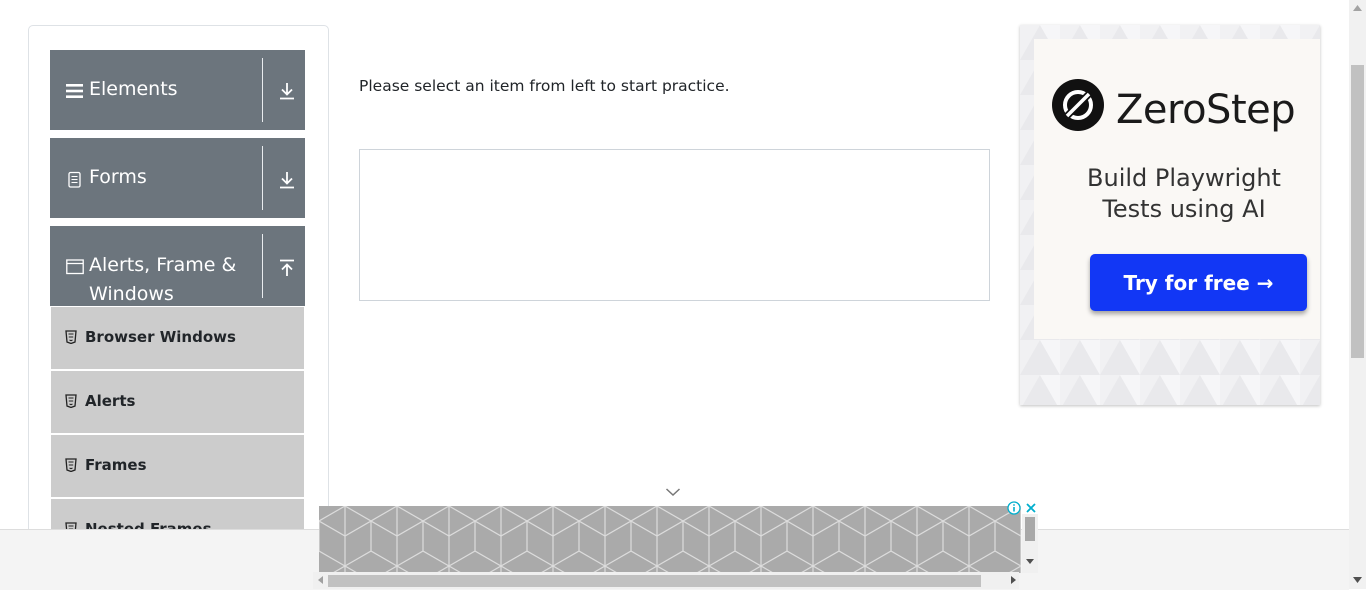  Describe the element at coordinates (1030, 543) in the screenshot. I see `ad-vertical-scrollbar` at that location.